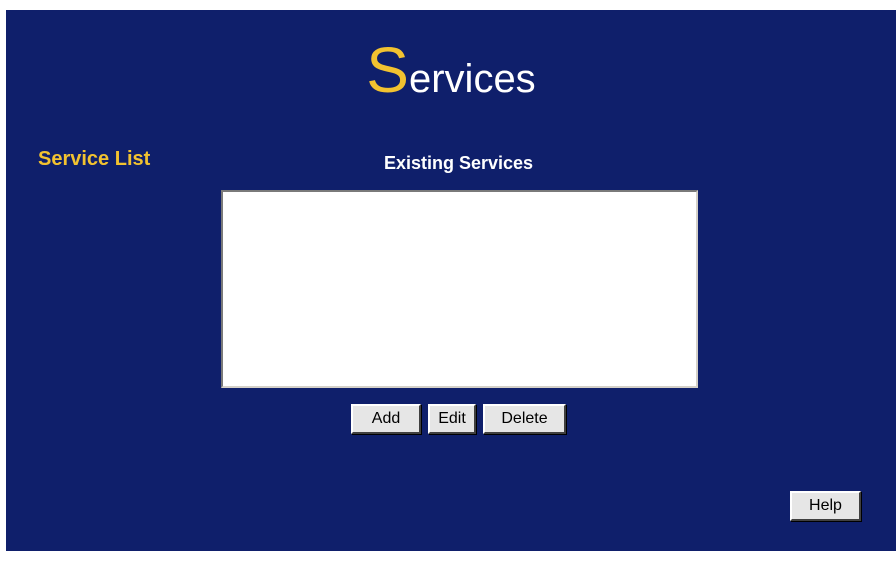  Describe the element at coordinates (458, 163) in the screenshot. I see `existing-services-heading: Existing Services` at that location.